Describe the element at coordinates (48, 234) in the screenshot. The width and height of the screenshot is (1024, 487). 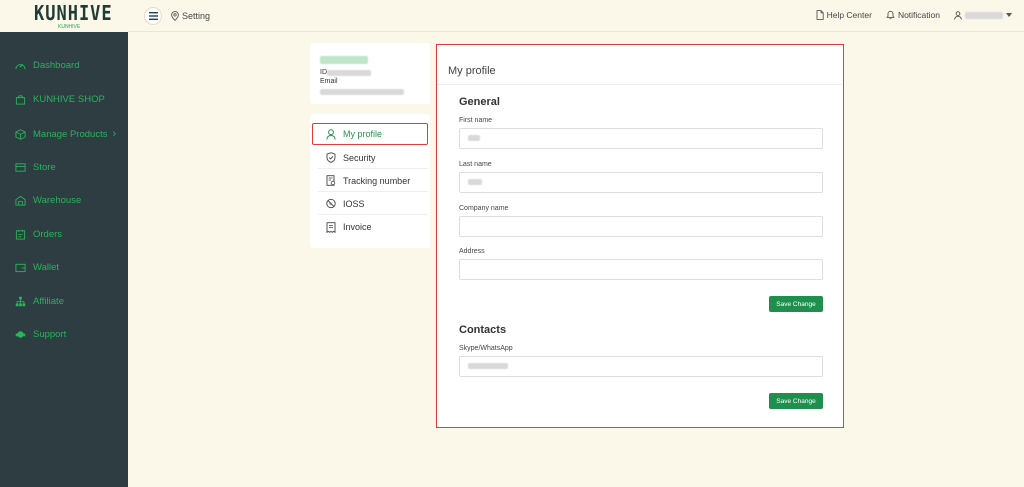
I see `sidebar-item-label: Orders` at that location.